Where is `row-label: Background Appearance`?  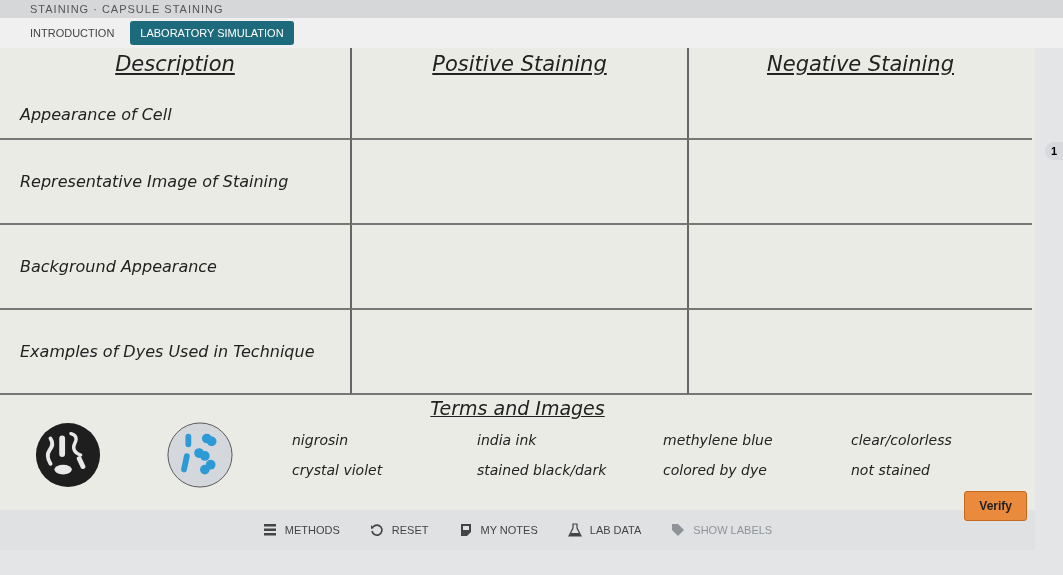
row-label: Background Appearance is located at coordinates (118, 266).